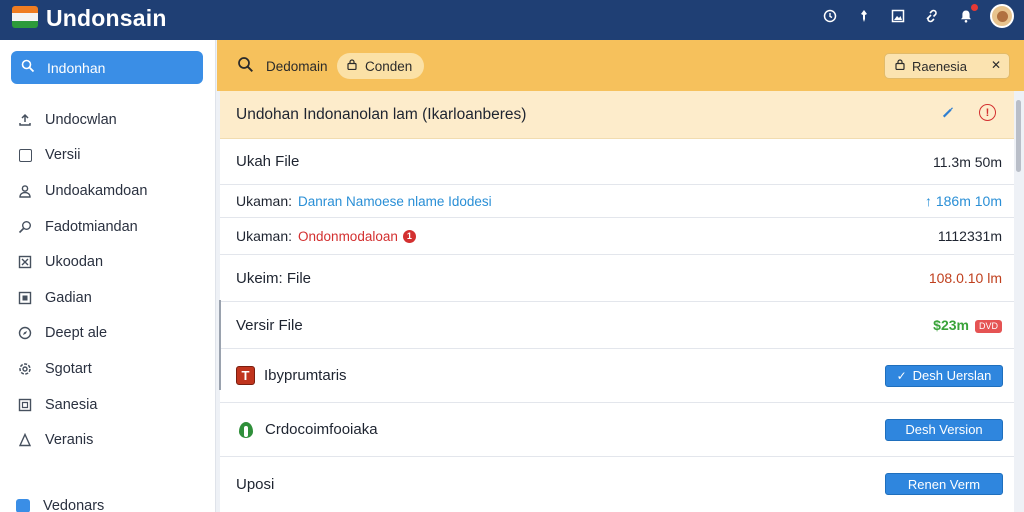 The image size is (1024, 512). Describe the element at coordinates (949, 114) in the screenshot. I see `edit-icon` at that location.